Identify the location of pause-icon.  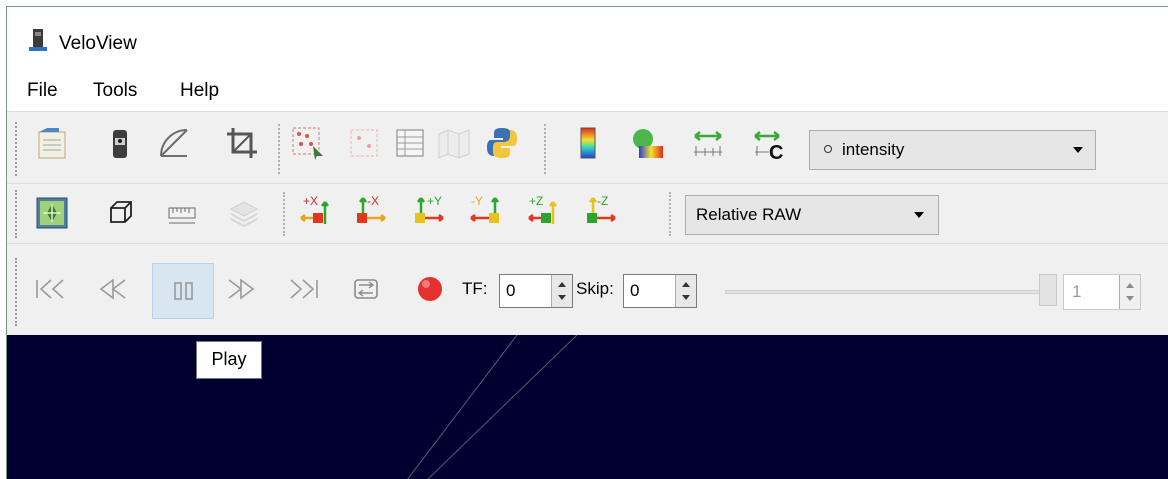
(183, 291).